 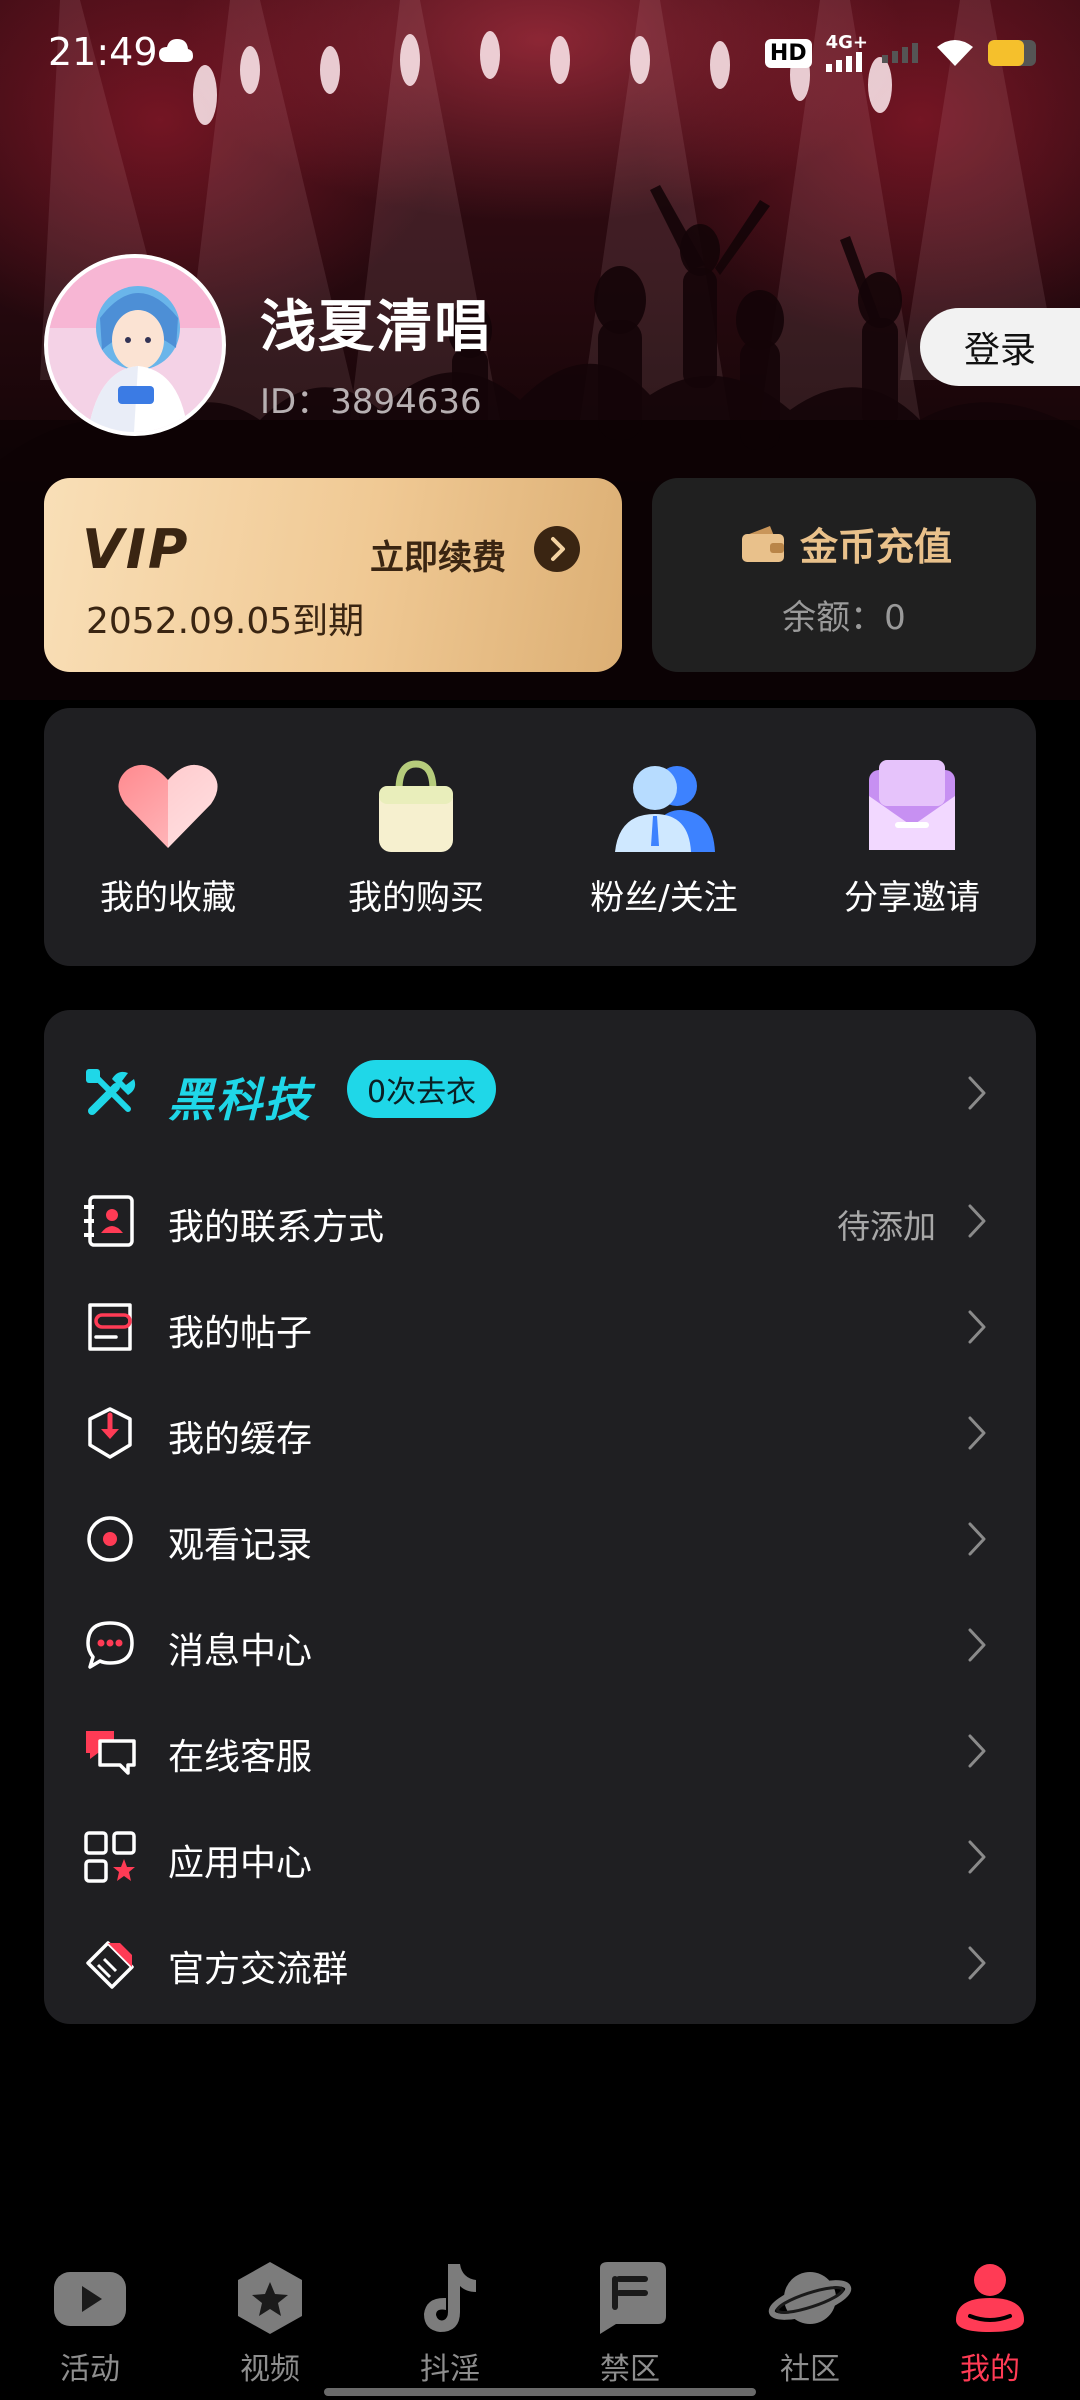 I want to click on hd-badge: HD, so click(x=788, y=53).